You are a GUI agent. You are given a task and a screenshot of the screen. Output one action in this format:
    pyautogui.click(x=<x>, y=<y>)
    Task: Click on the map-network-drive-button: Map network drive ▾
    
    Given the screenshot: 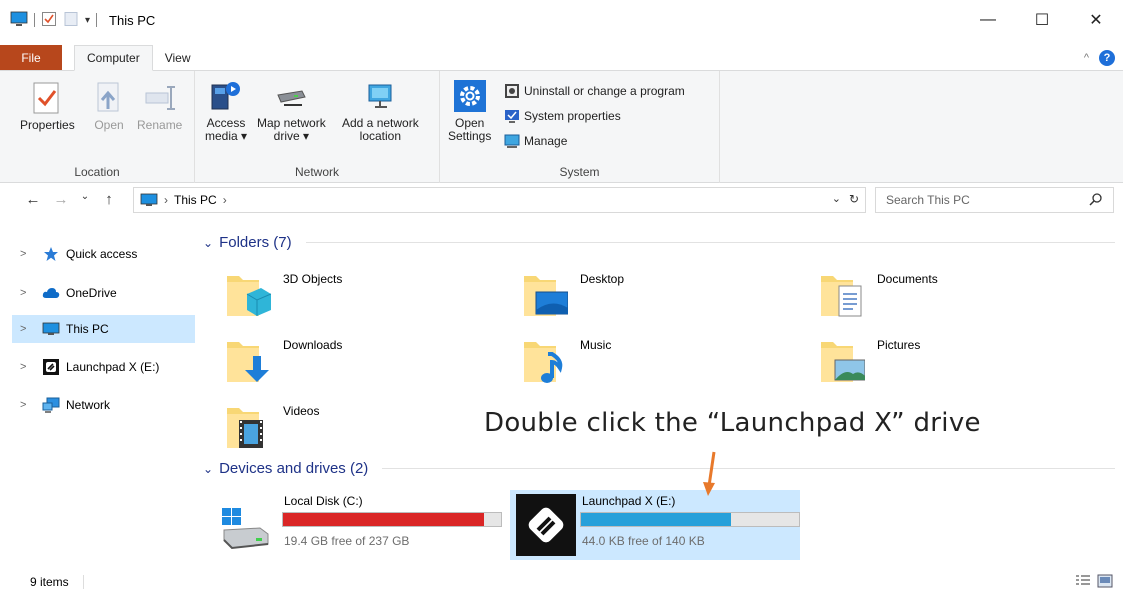 What is the action you would take?
    pyautogui.click(x=291, y=111)
    